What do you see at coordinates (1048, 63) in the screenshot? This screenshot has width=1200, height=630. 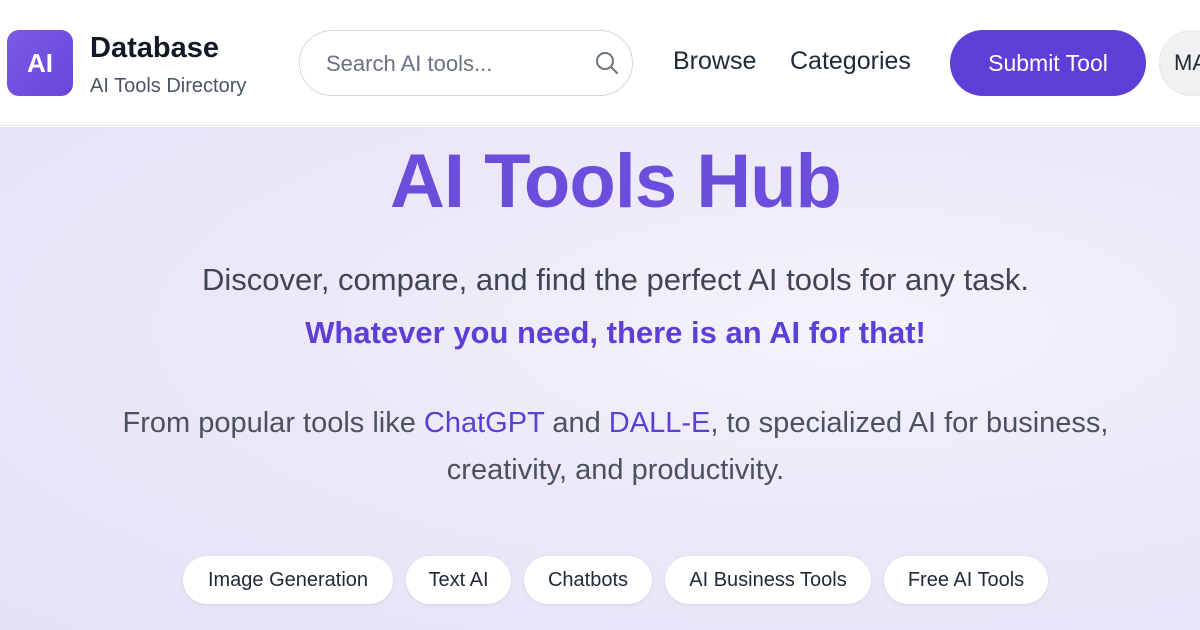 I see `submit-tool-button: Submit Tool` at bounding box center [1048, 63].